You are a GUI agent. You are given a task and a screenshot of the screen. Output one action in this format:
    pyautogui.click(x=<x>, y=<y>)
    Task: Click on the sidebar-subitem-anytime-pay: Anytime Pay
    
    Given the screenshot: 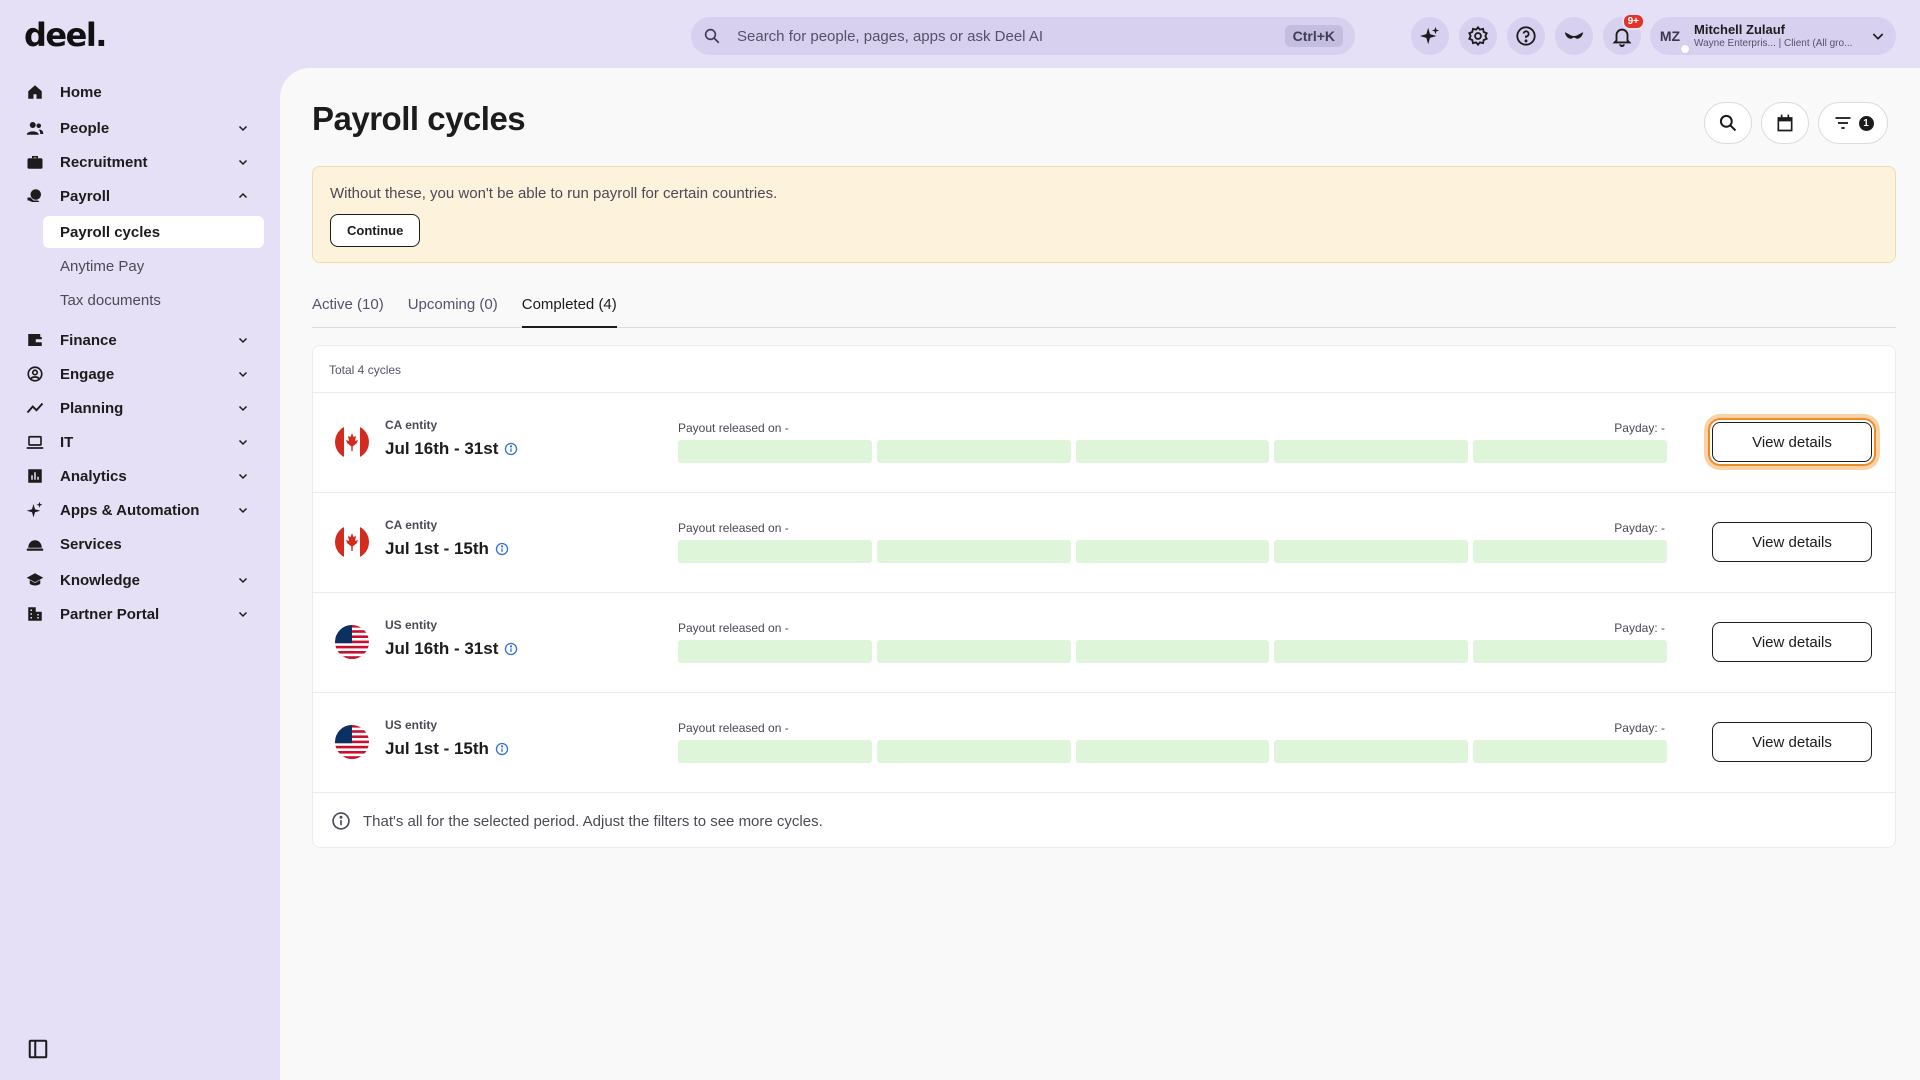 What is the action you would take?
    pyautogui.click(x=153, y=266)
    